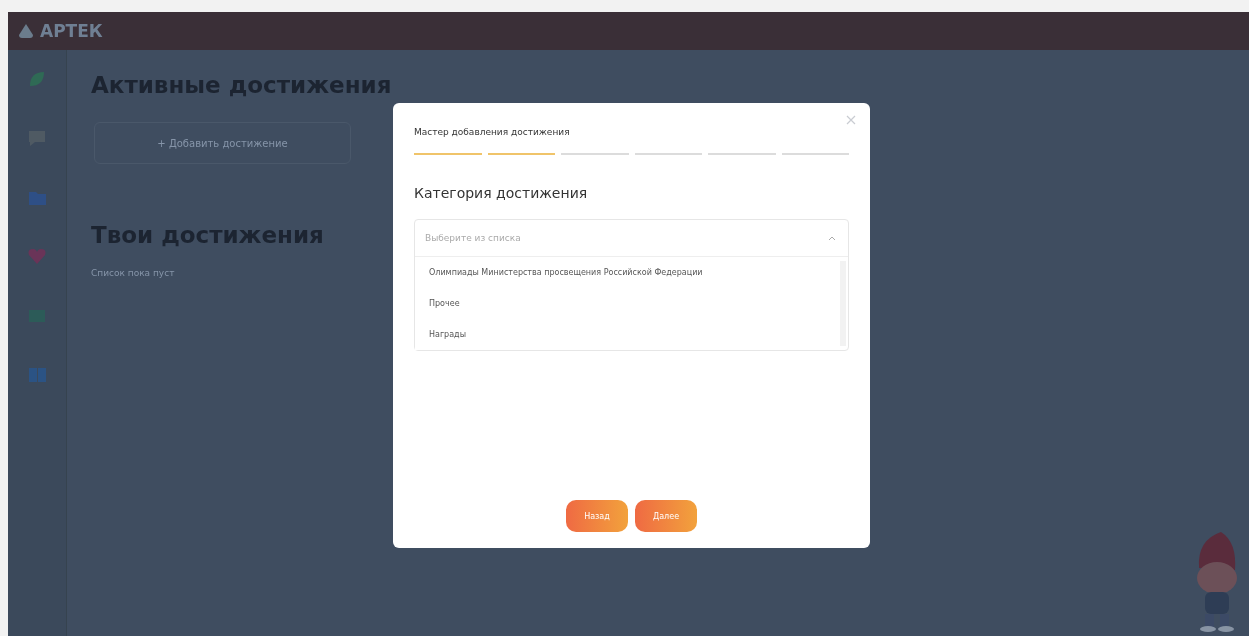 This screenshot has height=636, width=1249. What do you see at coordinates (133, 273) in the screenshot?
I see `empty-message: Список пока пуст` at bounding box center [133, 273].